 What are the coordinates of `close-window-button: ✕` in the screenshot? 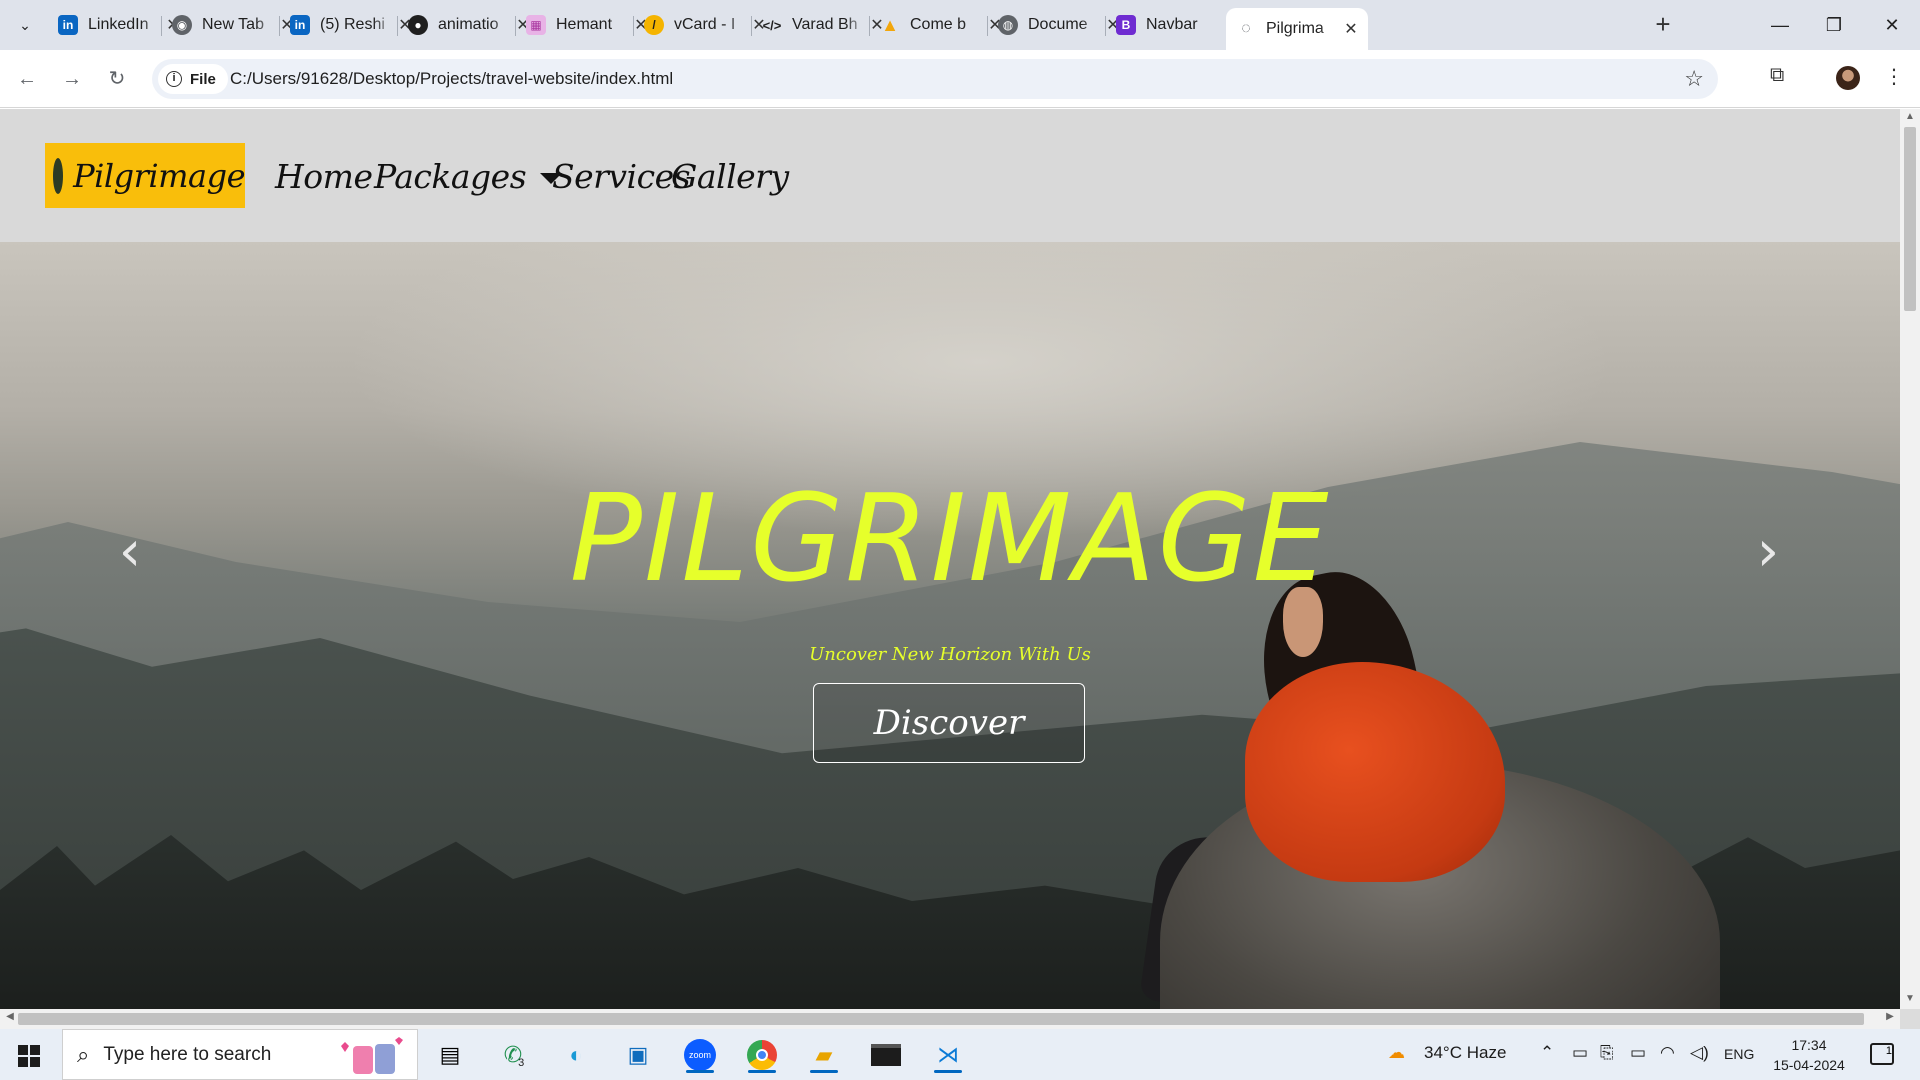 It's located at (1892, 25).